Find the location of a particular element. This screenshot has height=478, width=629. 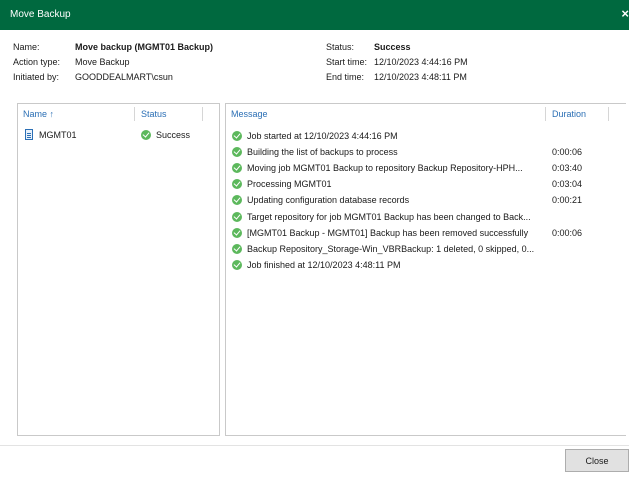

log-duration: 0:03:40 is located at coordinates (567, 168).